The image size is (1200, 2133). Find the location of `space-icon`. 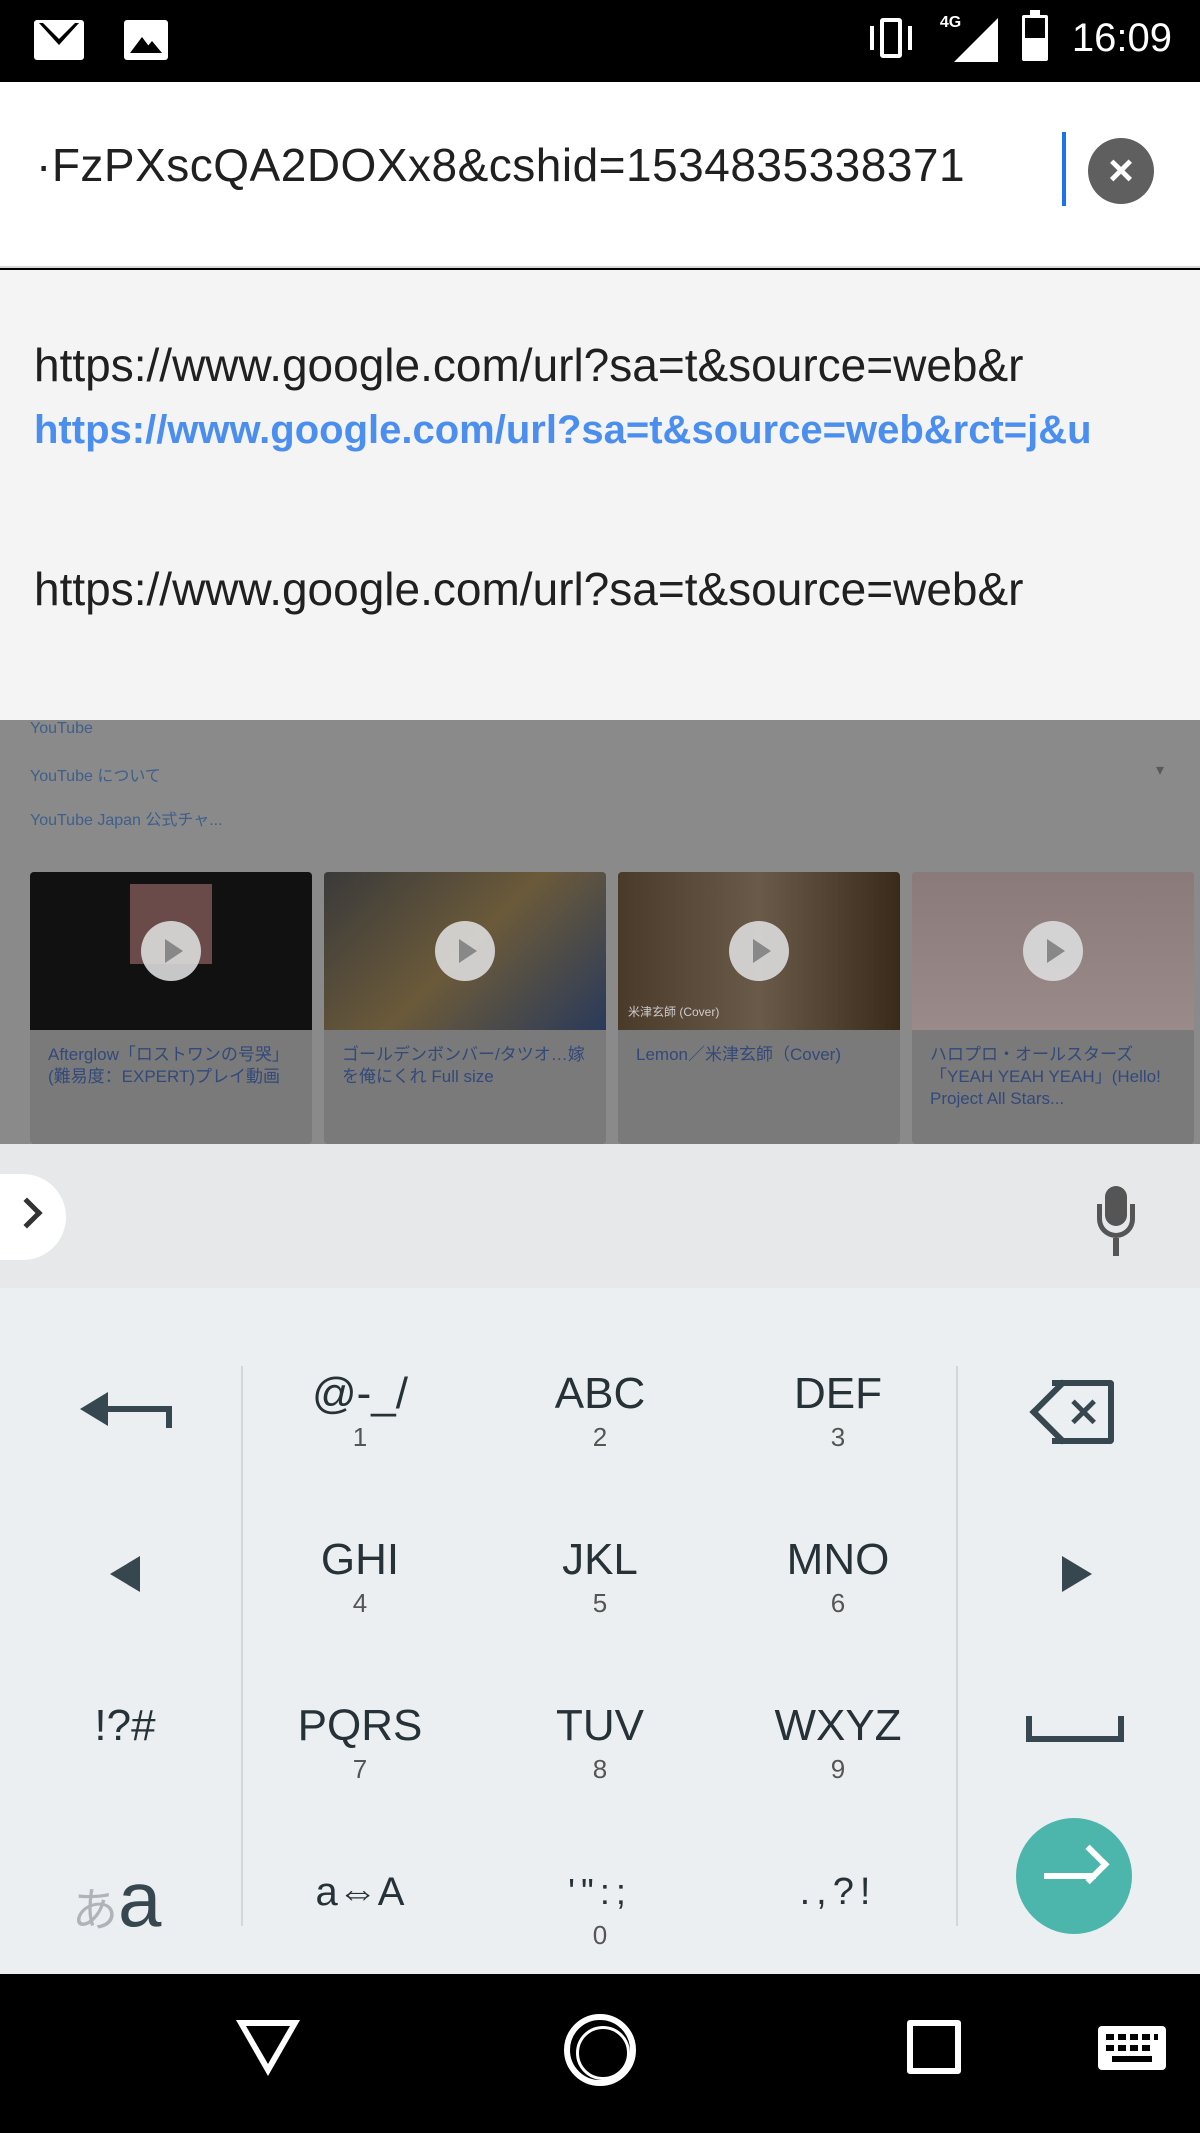

space-icon is located at coordinates (1075, 1729).